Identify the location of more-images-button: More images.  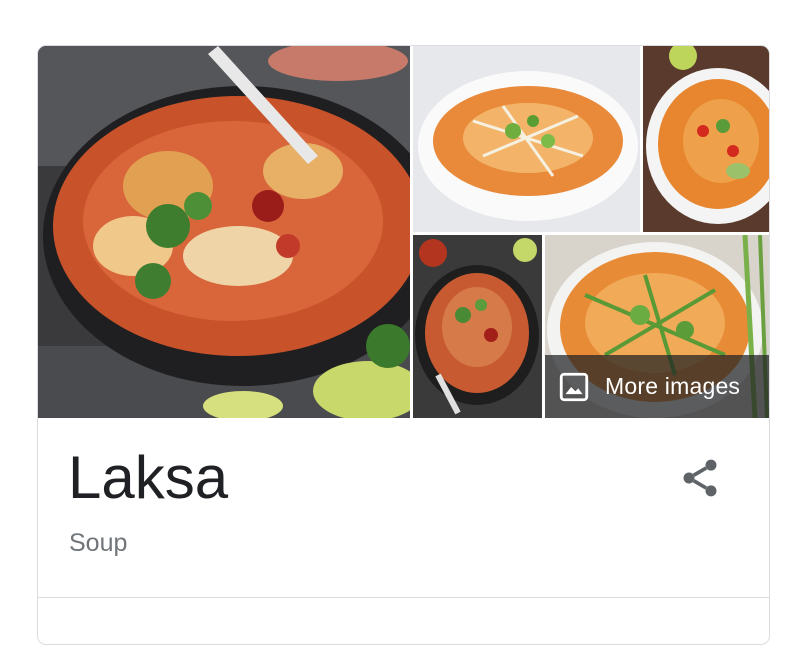
(657, 386).